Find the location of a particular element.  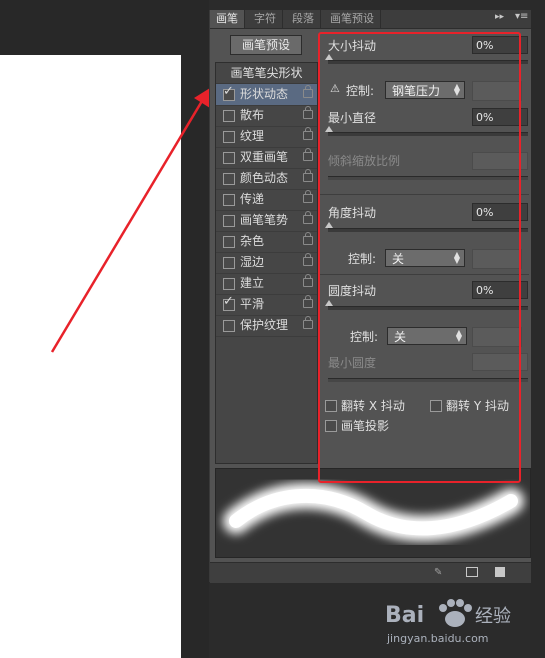

right-gutter is located at coordinates (537, 329).